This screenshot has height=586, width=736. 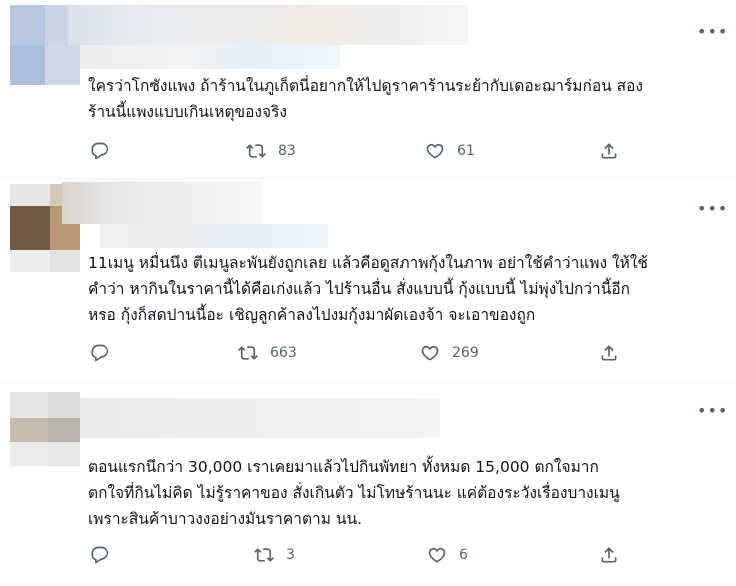 What do you see at coordinates (290, 555) in the screenshot?
I see `retweet-count: 3` at bounding box center [290, 555].